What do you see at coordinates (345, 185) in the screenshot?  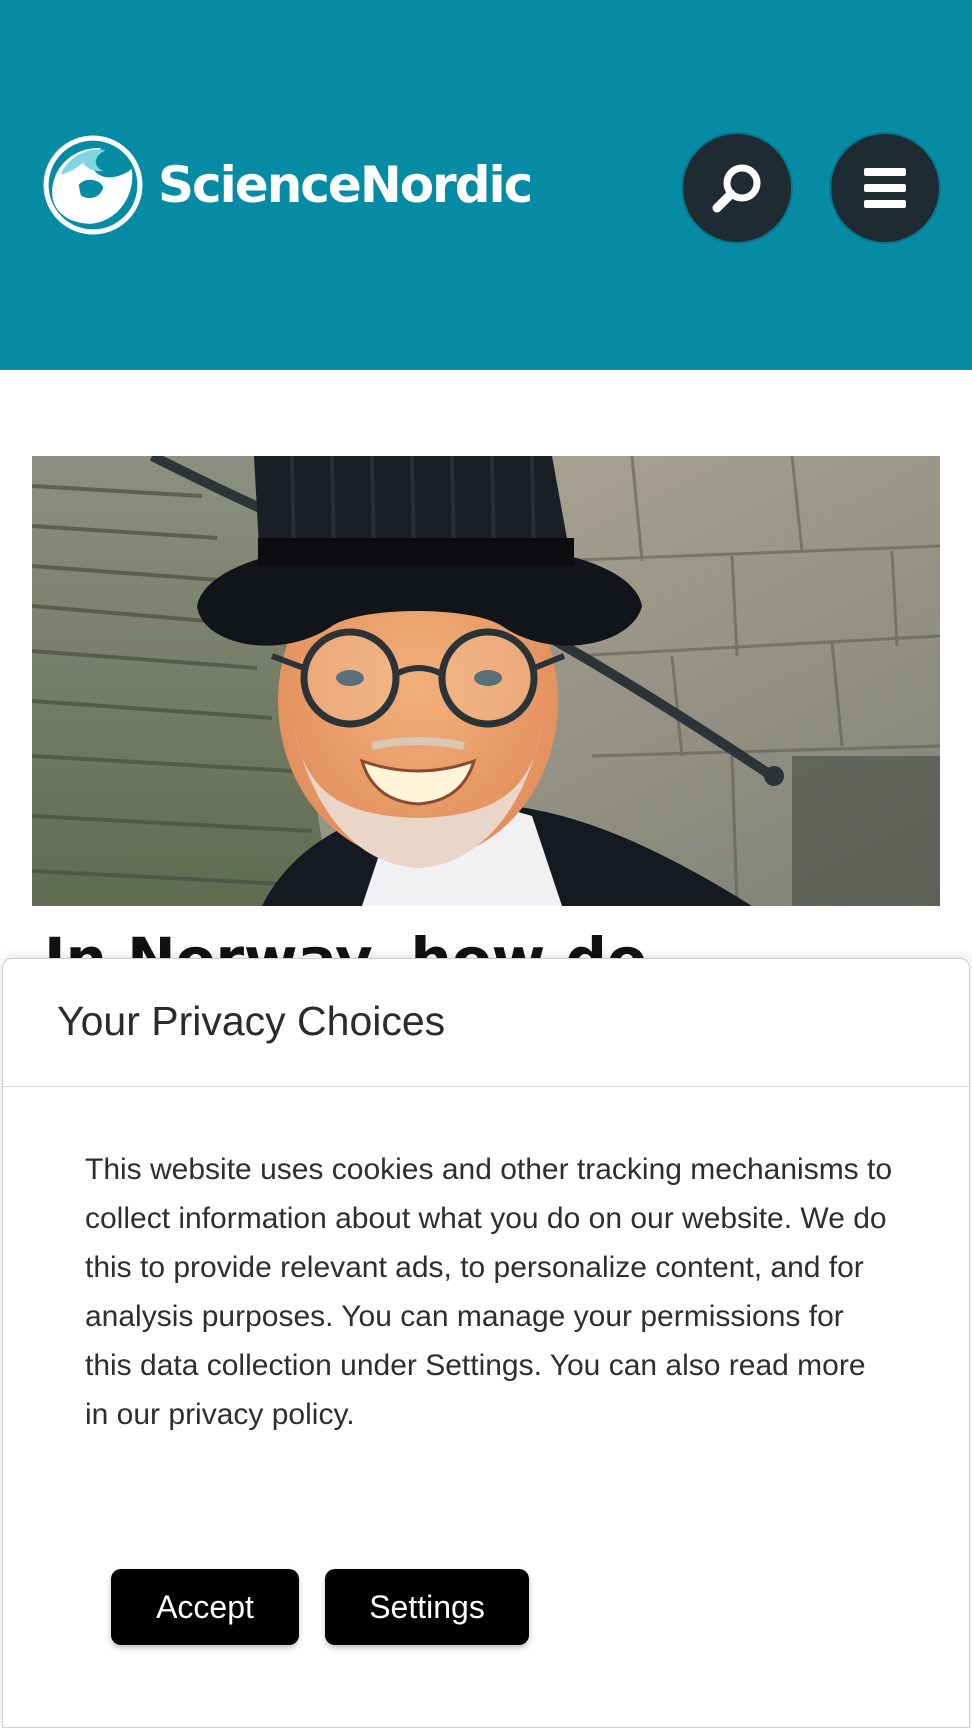 I see `brand-name: ScienceNordic` at bounding box center [345, 185].